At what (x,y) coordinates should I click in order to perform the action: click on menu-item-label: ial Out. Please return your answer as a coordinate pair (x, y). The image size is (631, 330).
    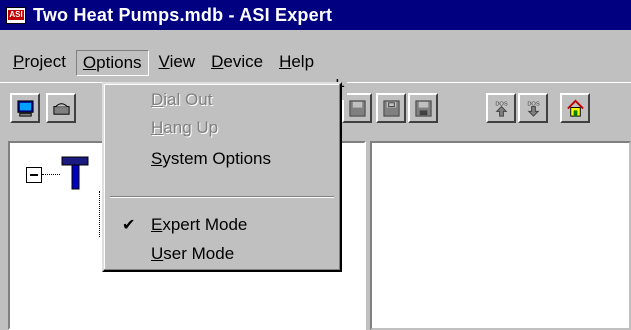
    Looking at the image, I should click on (188, 99).